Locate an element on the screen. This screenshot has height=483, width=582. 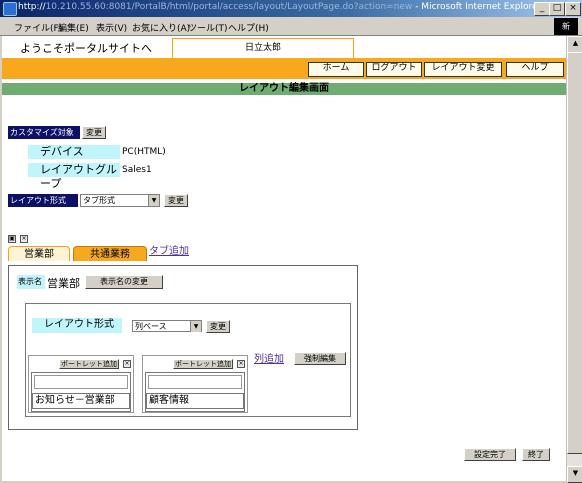
page-title-bar: レイアウト編集画面 is located at coordinates (284, 89).